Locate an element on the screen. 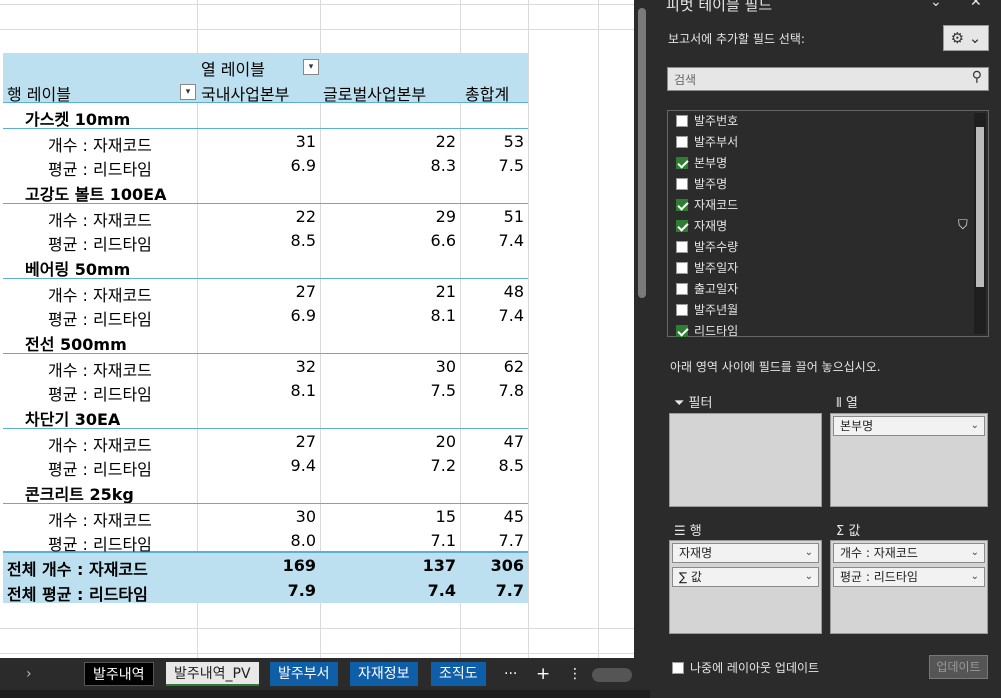  group-row: 콘크리트 25kg is located at coordinates (79, 494).